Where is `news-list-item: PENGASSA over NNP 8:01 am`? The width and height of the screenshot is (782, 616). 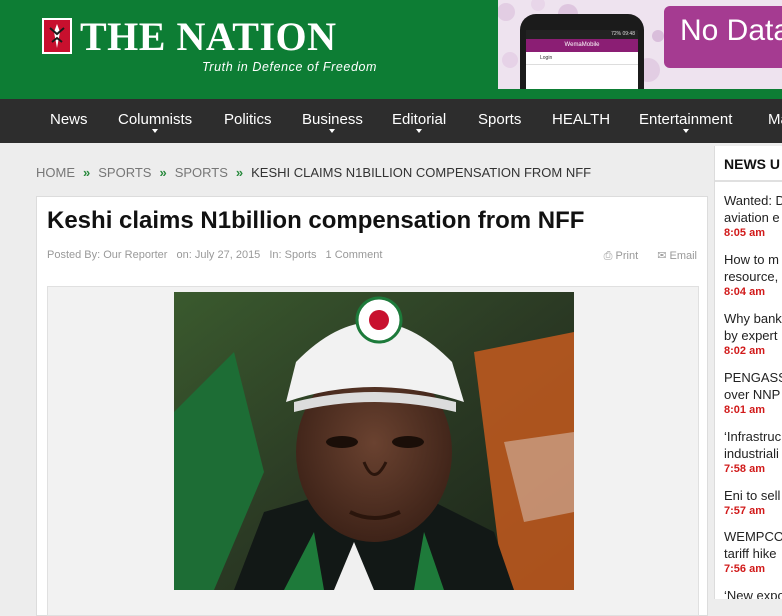 news-list-item: PENGASSA over NNP 8:01 am is located at coordinates (753, 393).